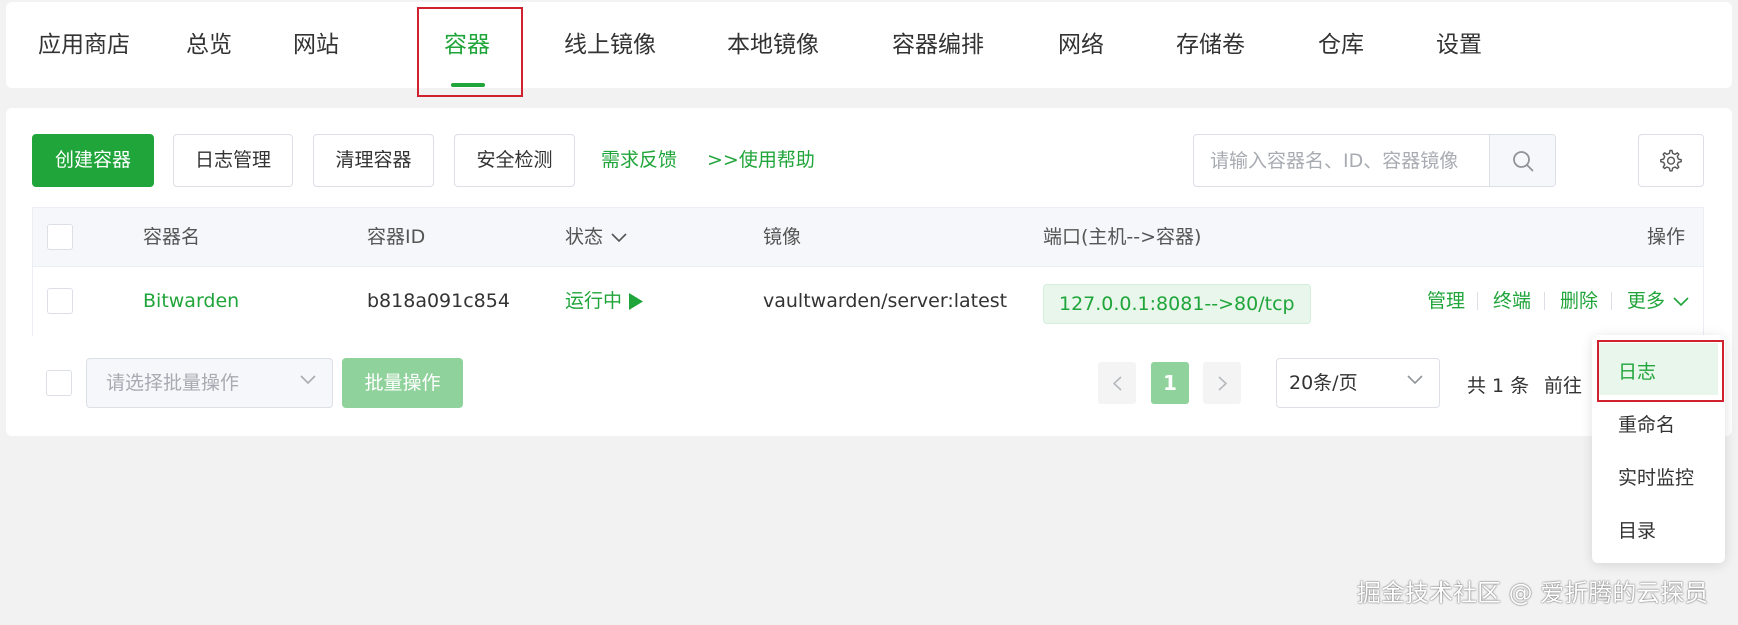  What do you see at coordinates (191, 301) in the screenshot?
I see `container-name-link: Bitwarden` at bounding box center [191, 301].